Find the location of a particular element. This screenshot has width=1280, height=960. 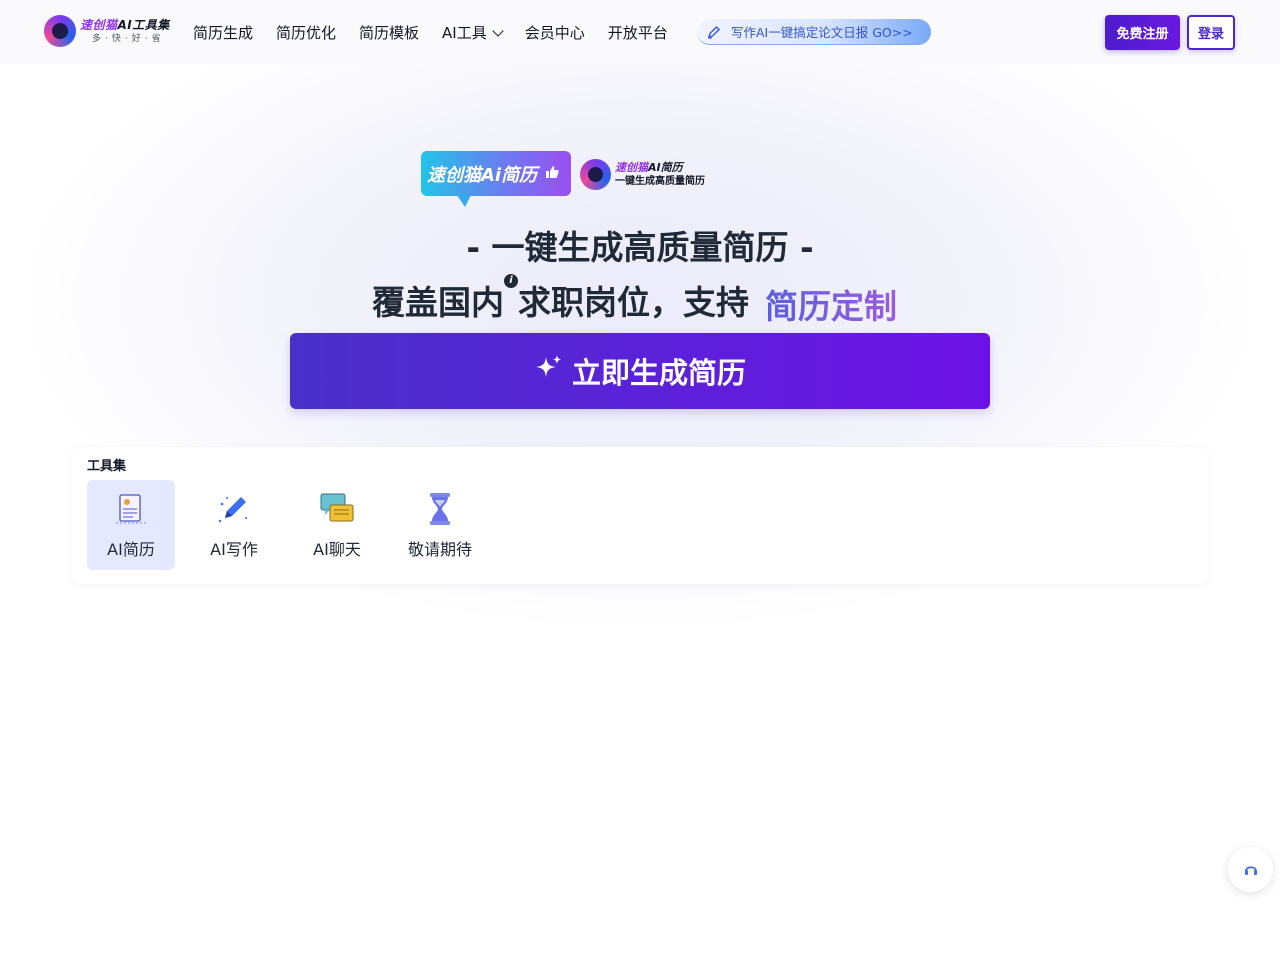

promo-text: 写作AI一键搞定论文日报 GO>> is located at coordinates (822, 32).